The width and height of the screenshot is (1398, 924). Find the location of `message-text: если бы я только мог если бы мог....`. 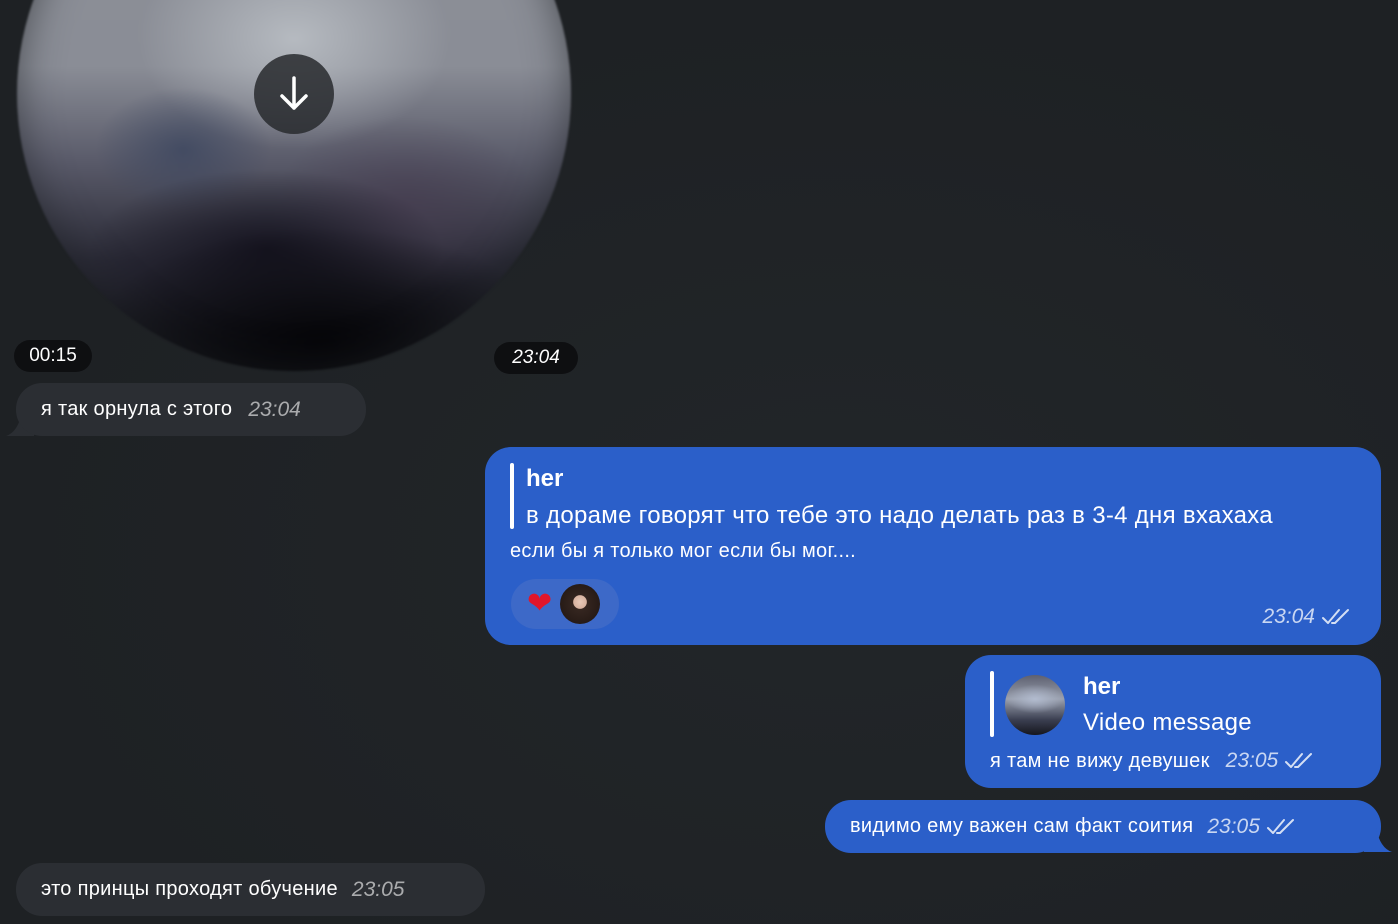

message-text: если бы я только мог если бы мог.... is located at coordinates (683, 551).